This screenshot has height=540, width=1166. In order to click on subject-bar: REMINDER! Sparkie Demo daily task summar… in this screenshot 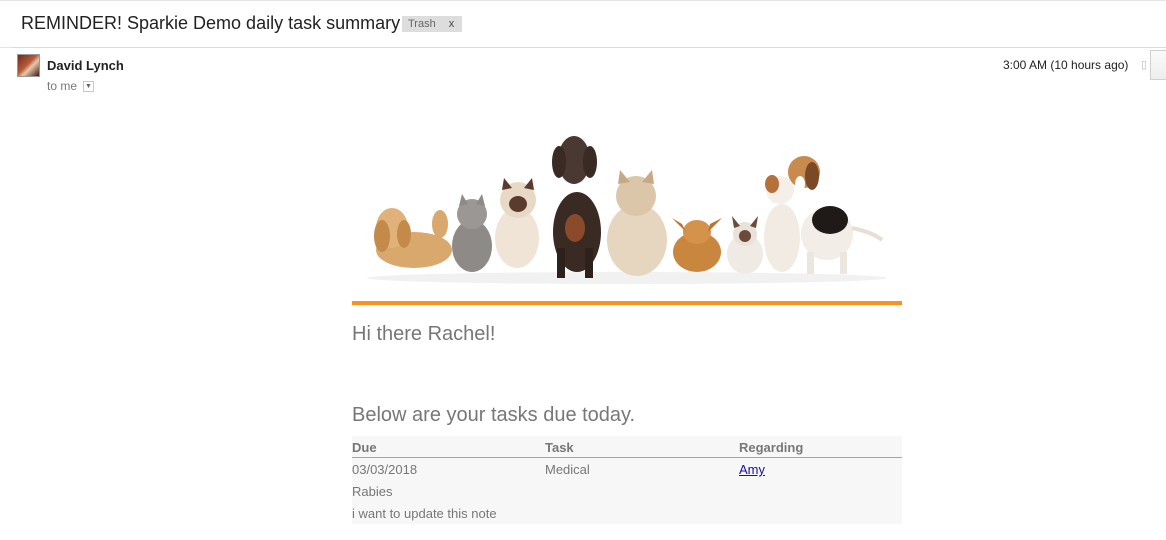, I will do `click(583, 24)`.